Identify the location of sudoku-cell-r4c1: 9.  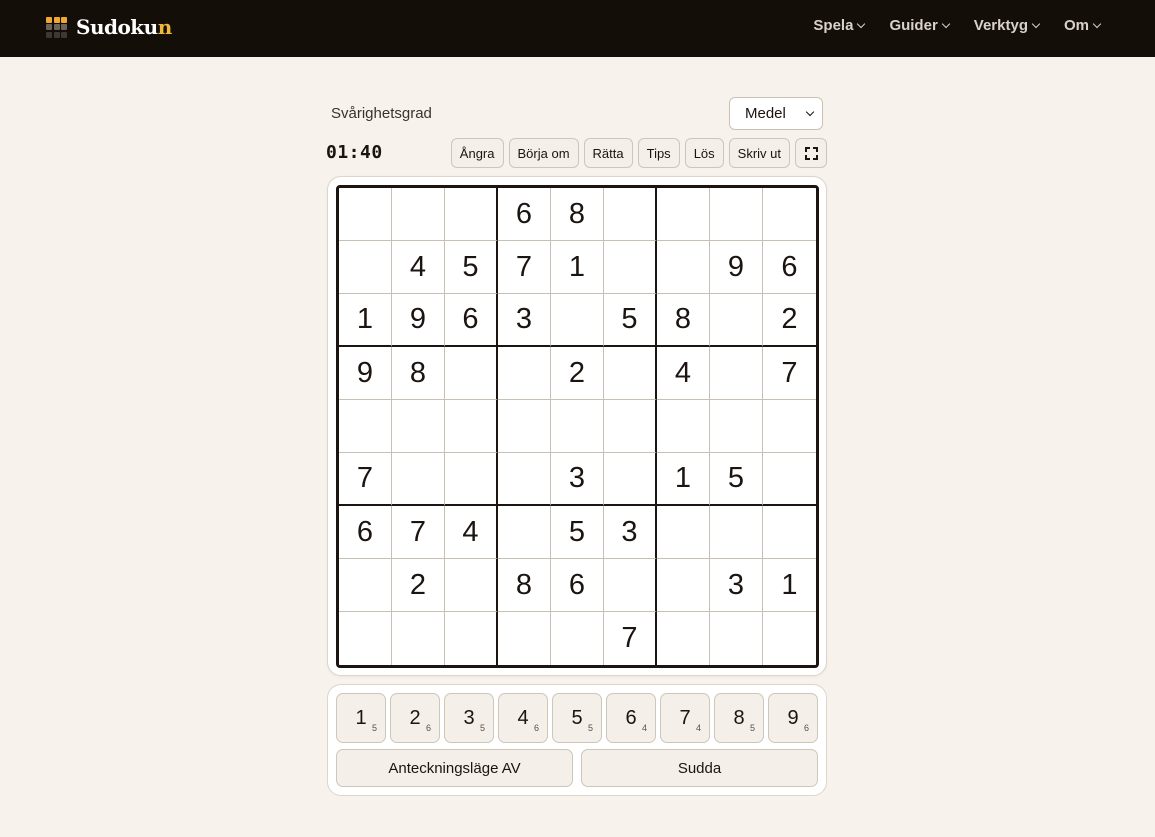
(365, 373).